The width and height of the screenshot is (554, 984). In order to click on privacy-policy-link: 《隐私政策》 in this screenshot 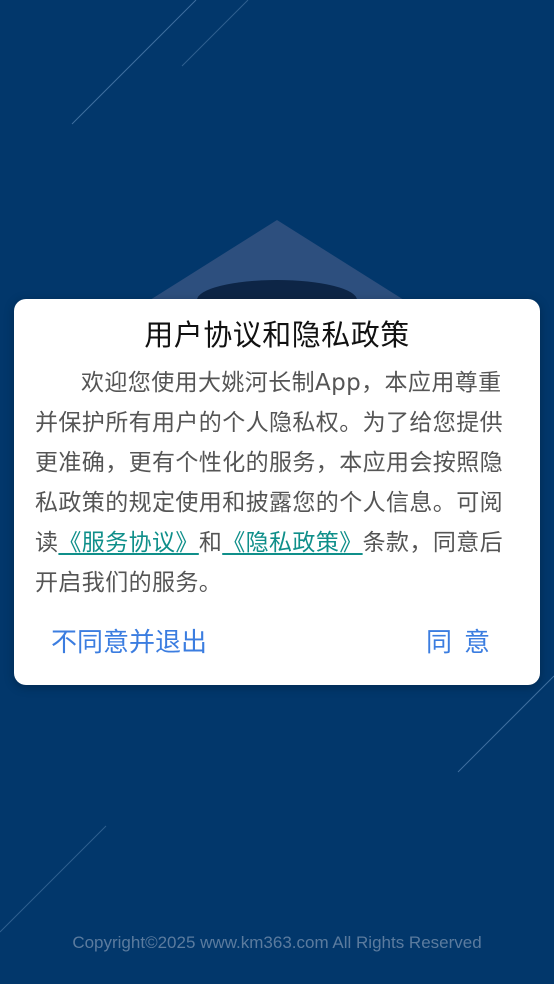, I will do `click(292, 543)`.